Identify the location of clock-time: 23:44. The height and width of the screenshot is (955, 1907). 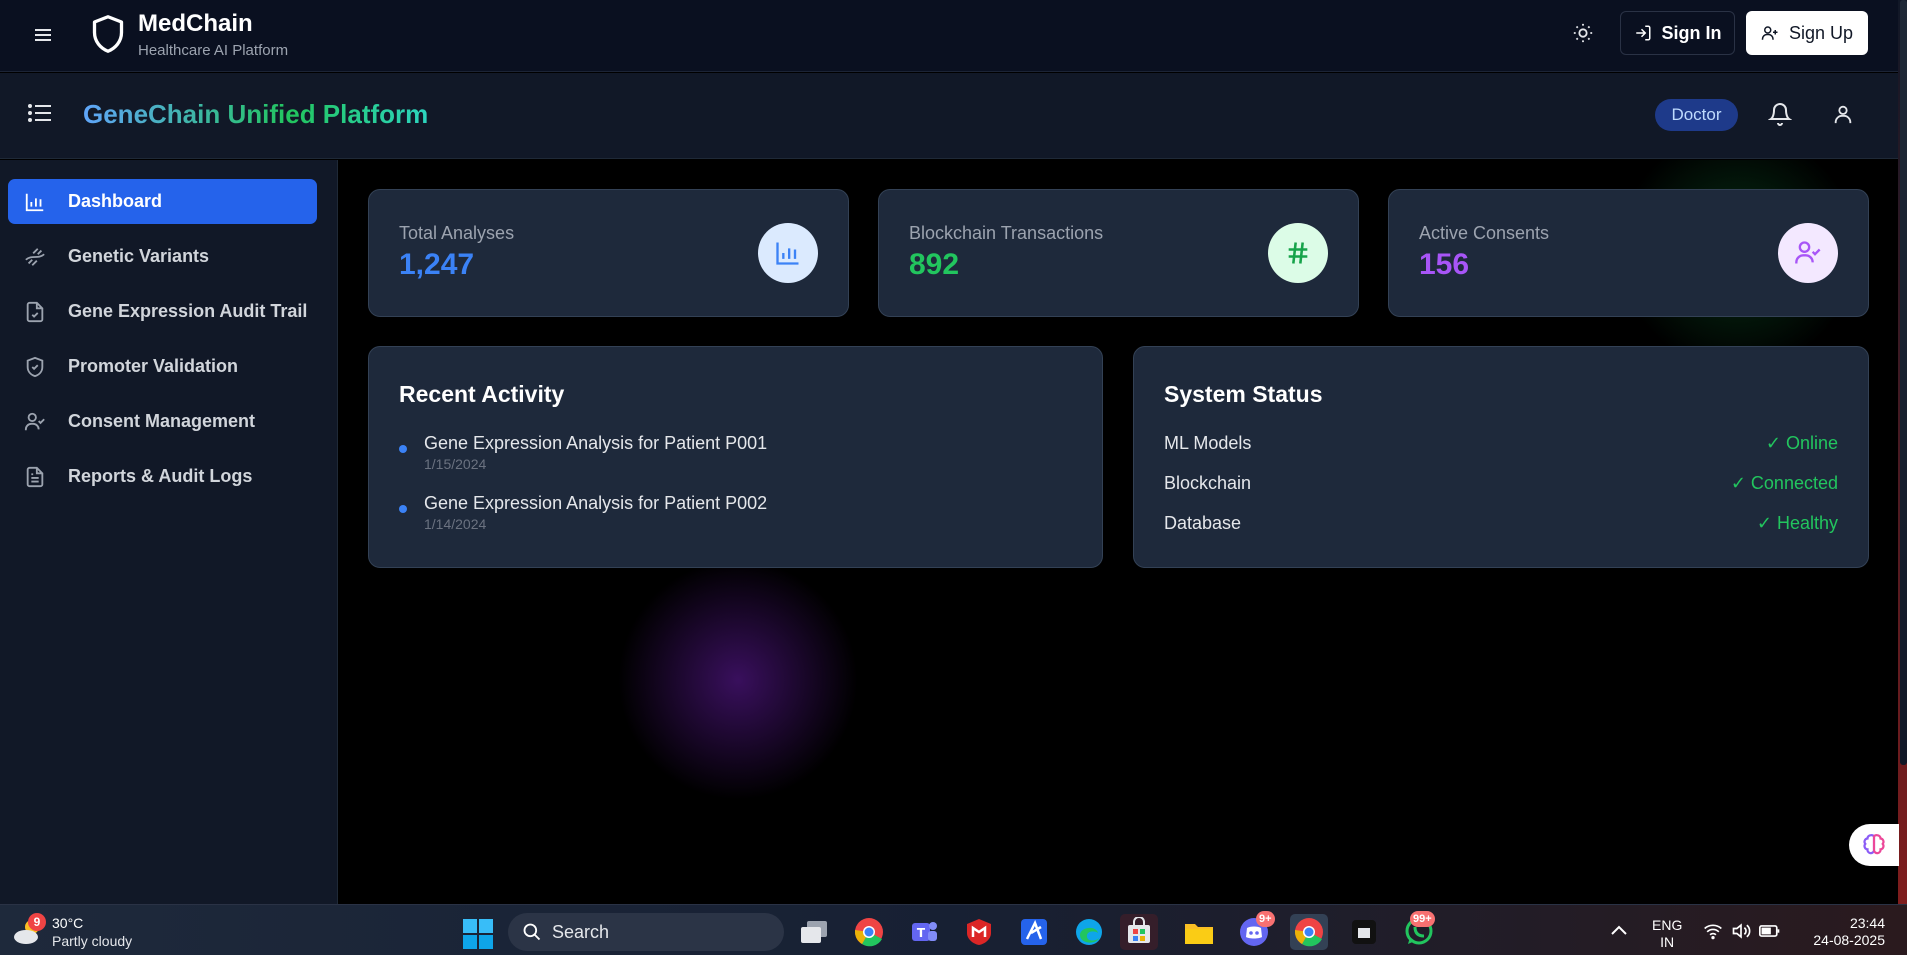
(1867, 923).